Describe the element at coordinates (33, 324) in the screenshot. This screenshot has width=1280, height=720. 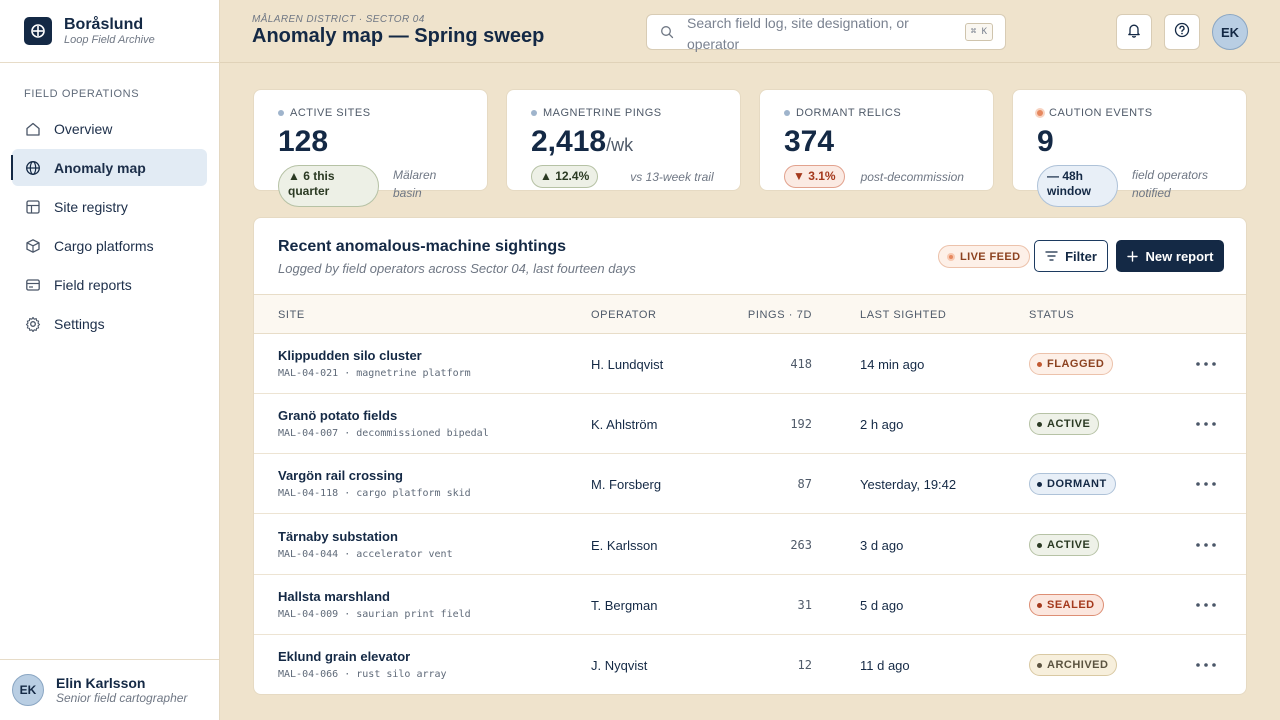
I see `gear-icon` at that location.